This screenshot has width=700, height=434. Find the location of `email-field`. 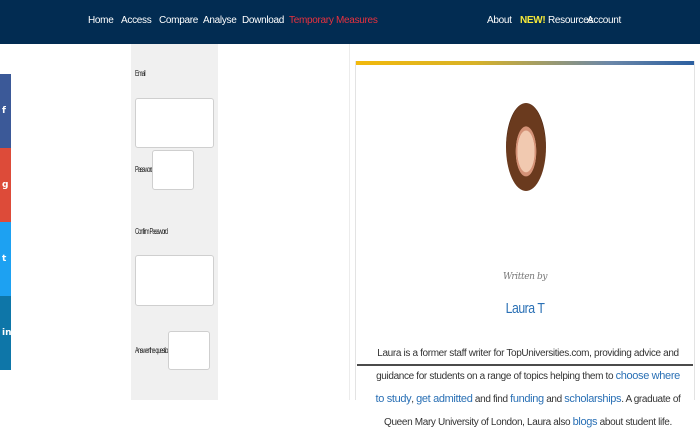

email-field is located at coordinates (174, 123).